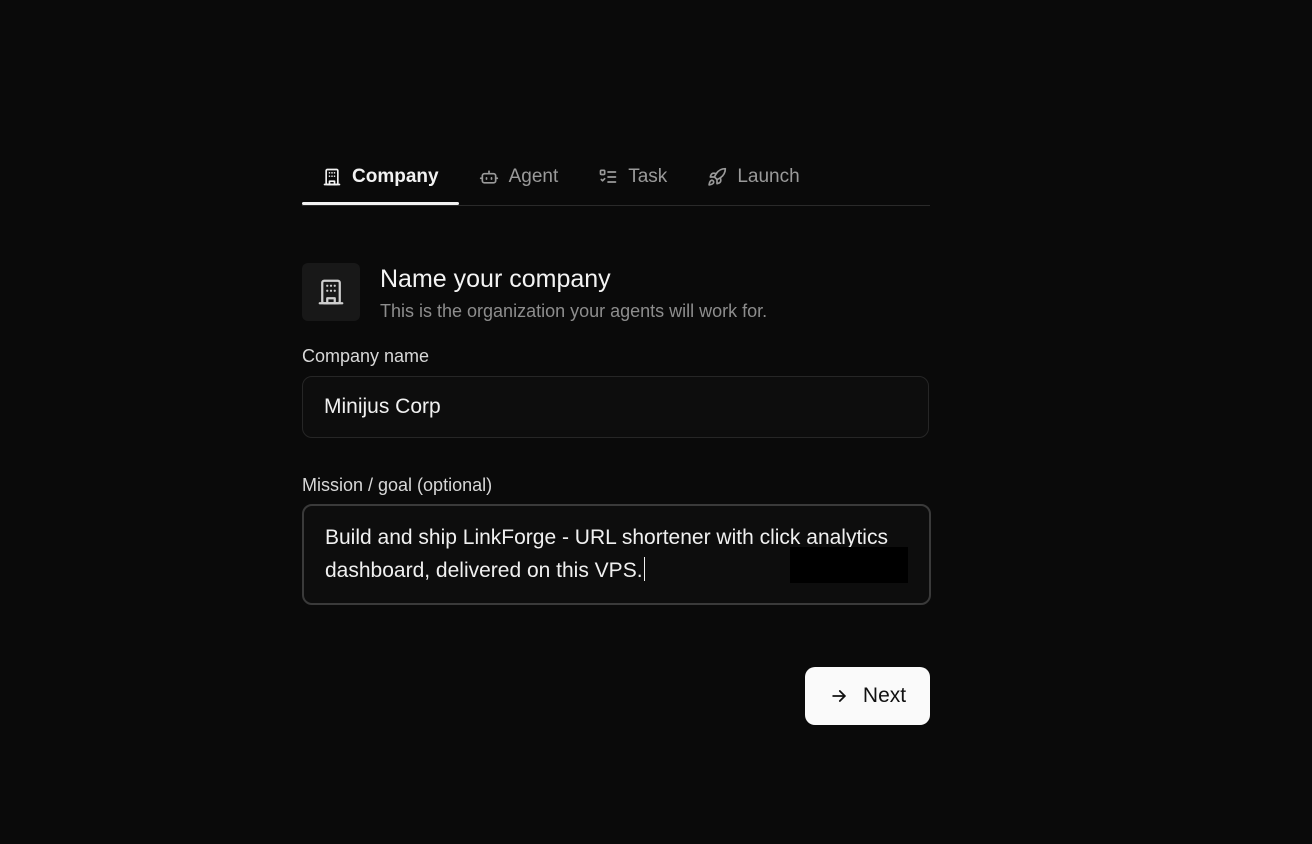 This screenshot has height=844, width=1312. I want to click on next-button-label: Next, so click(884, 695).